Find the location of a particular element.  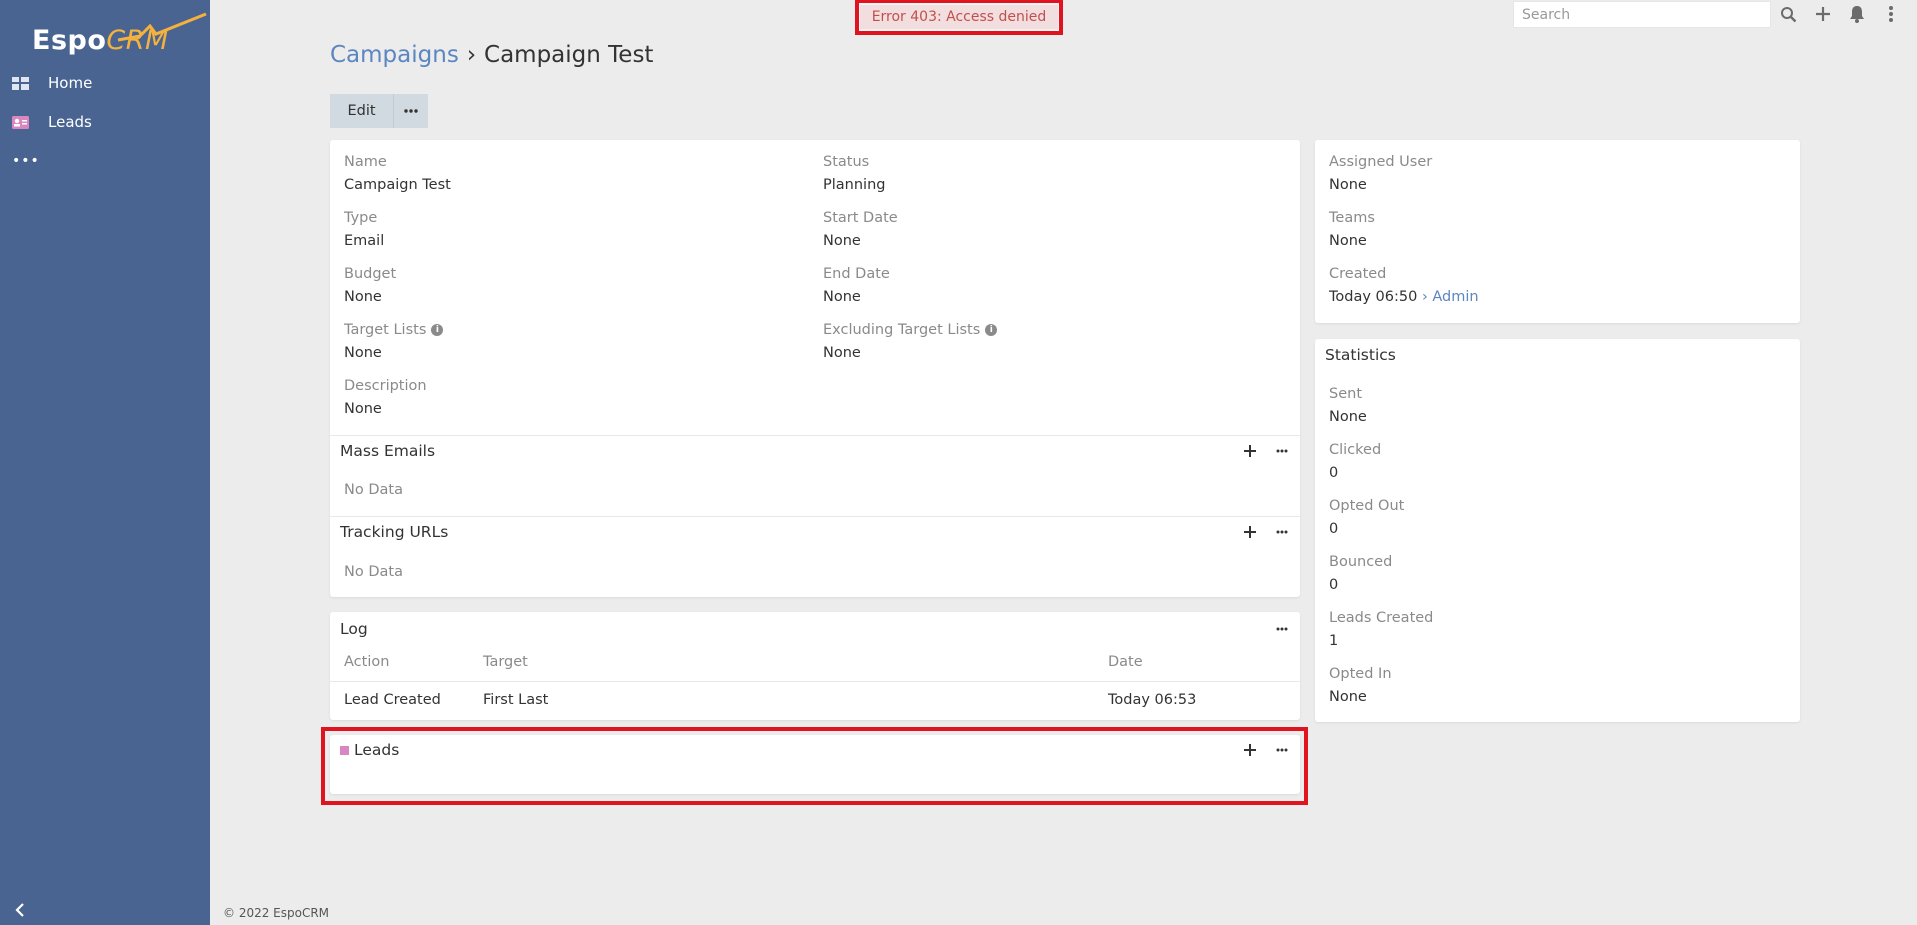

assigned-user-label: Assigned User is located at coordinates (1381, 162).